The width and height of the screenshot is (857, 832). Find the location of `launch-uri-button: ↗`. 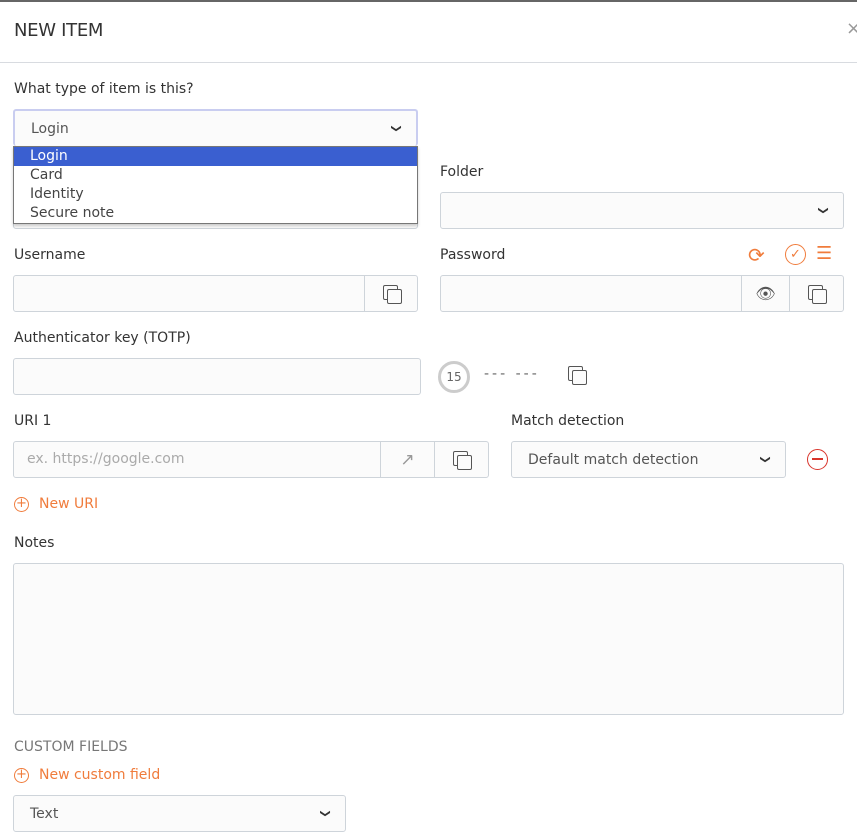

launch-uri-button: ↗ is located at coordinates (407, 459).